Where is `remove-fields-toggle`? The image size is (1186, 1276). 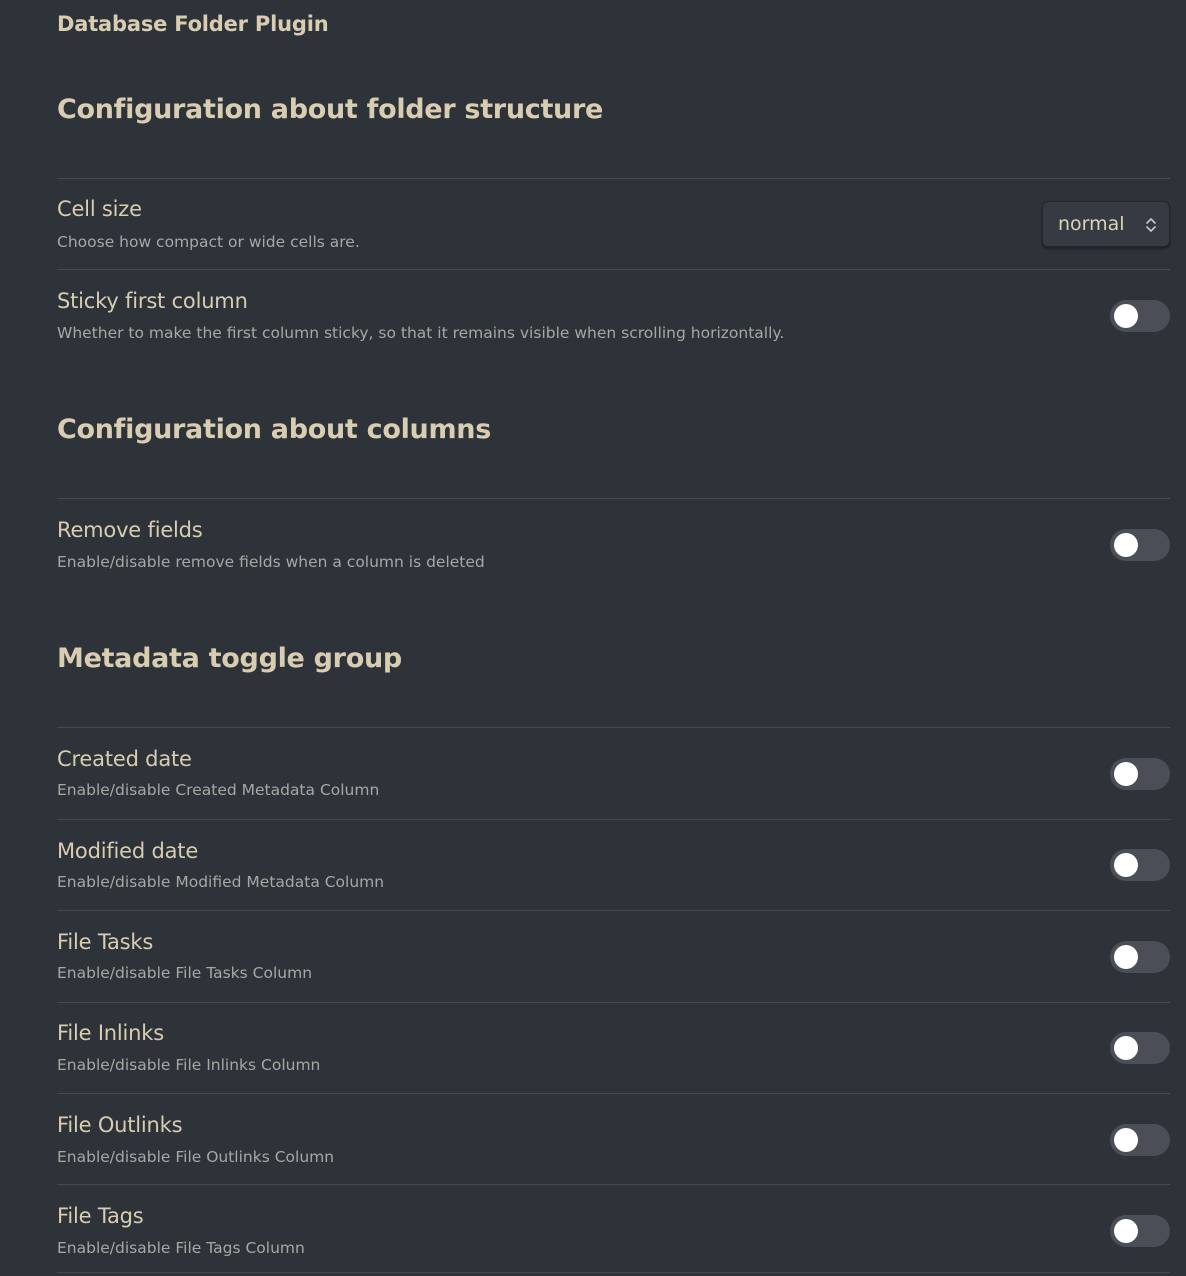
remove-fields-toggle is located at coordinates (1140, 545).